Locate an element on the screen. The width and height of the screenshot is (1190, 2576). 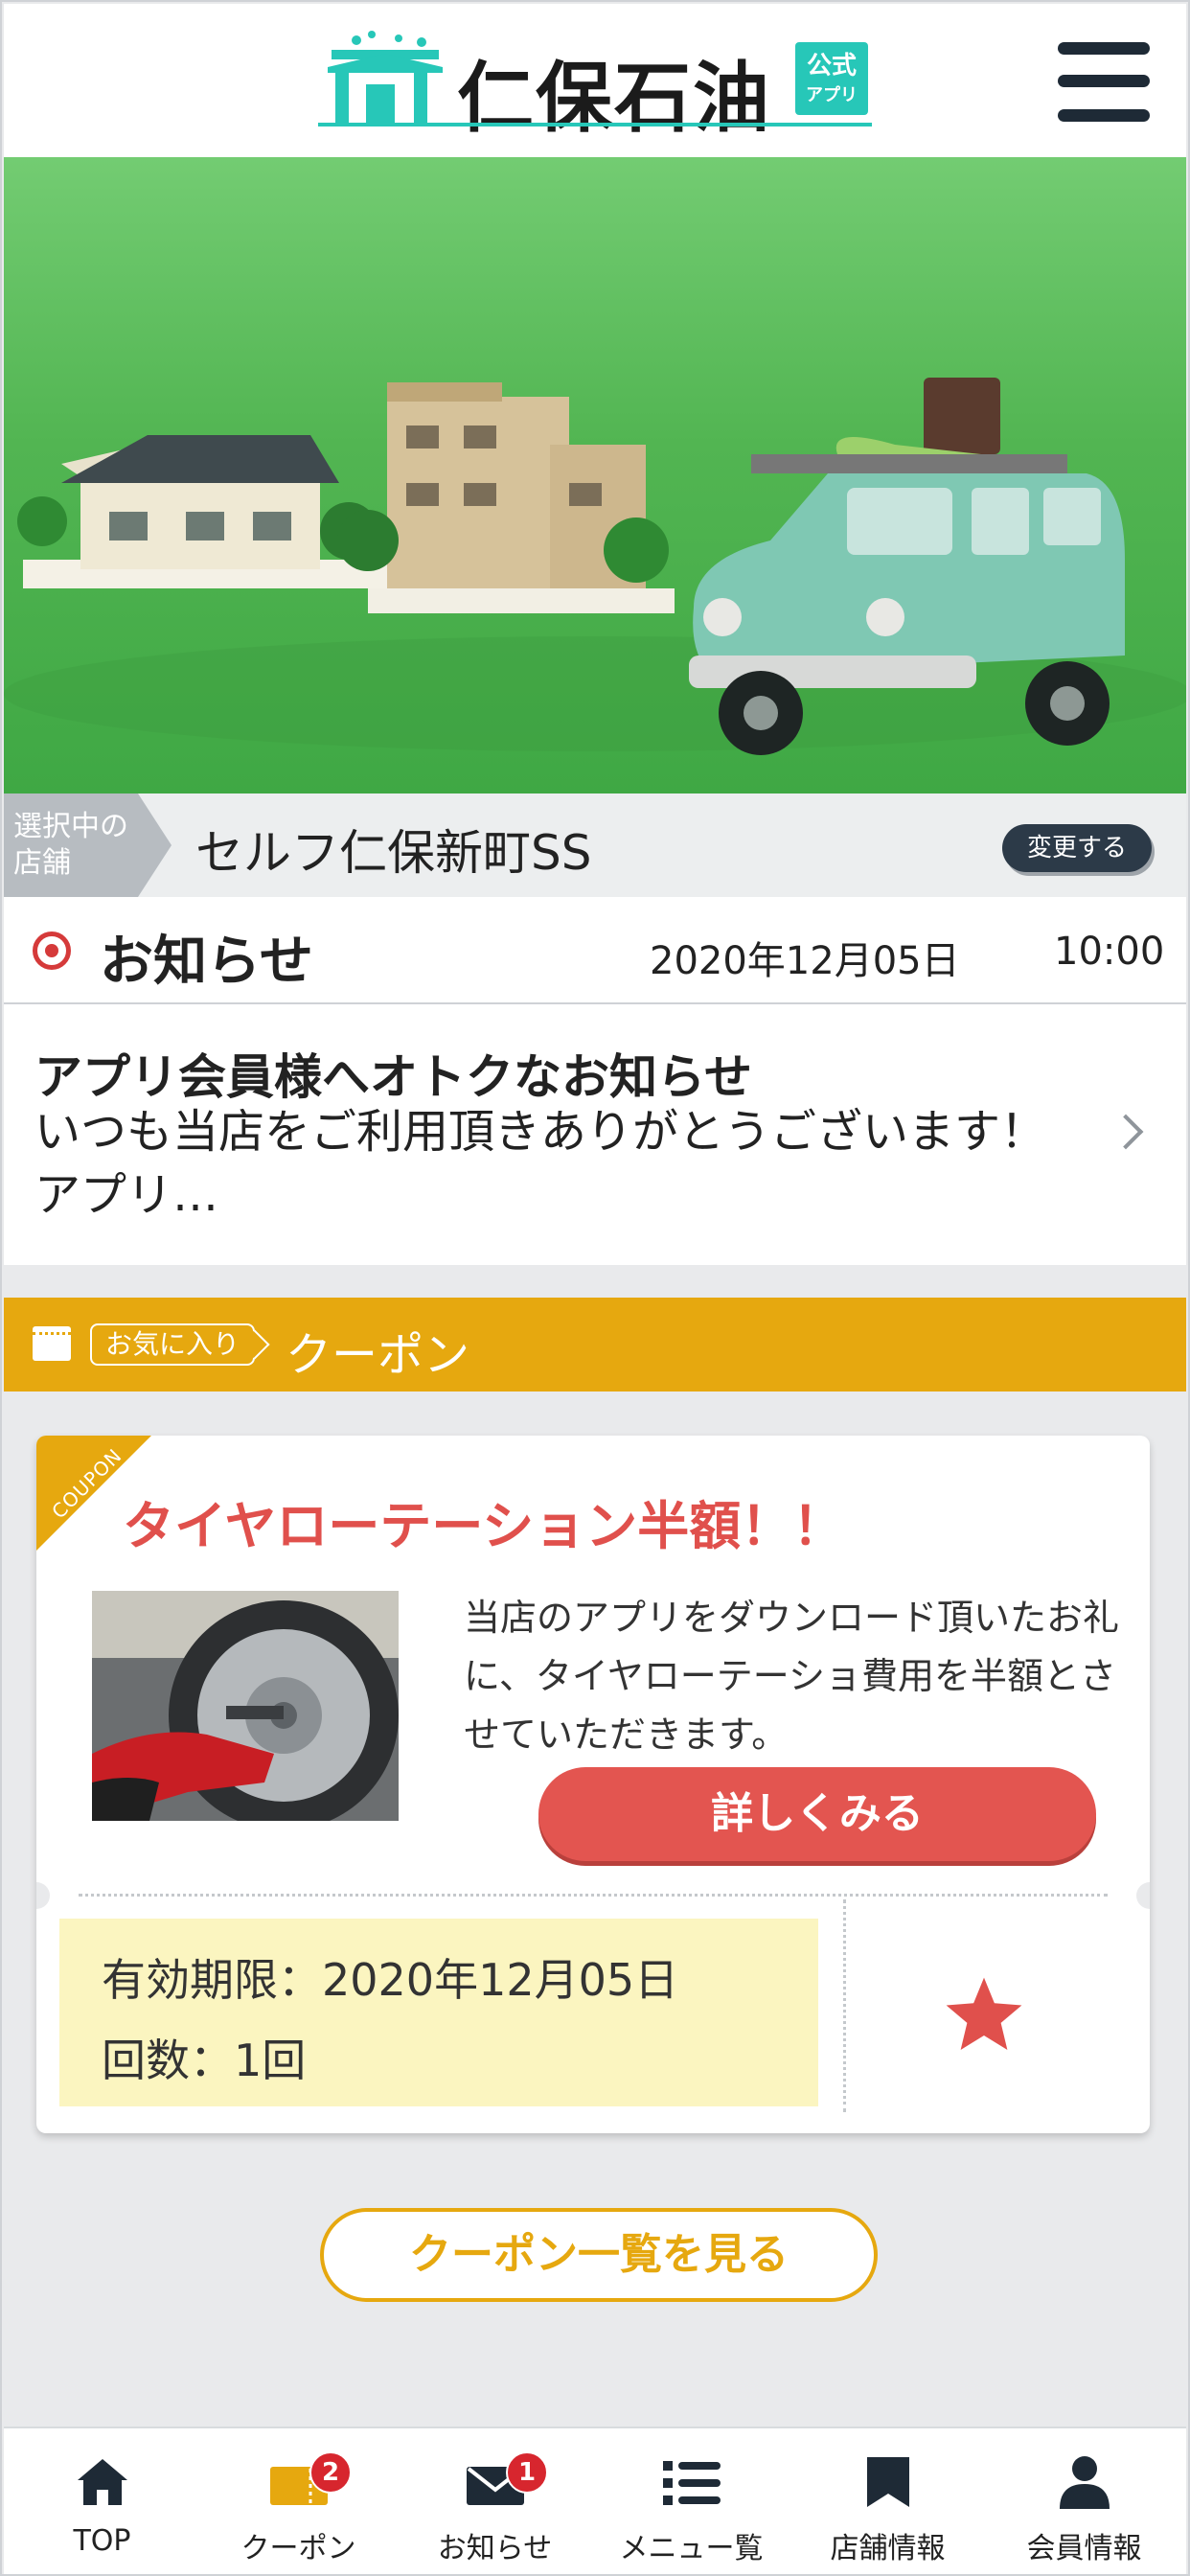
ticket-notch-left is located at coordinates (43, 1895).